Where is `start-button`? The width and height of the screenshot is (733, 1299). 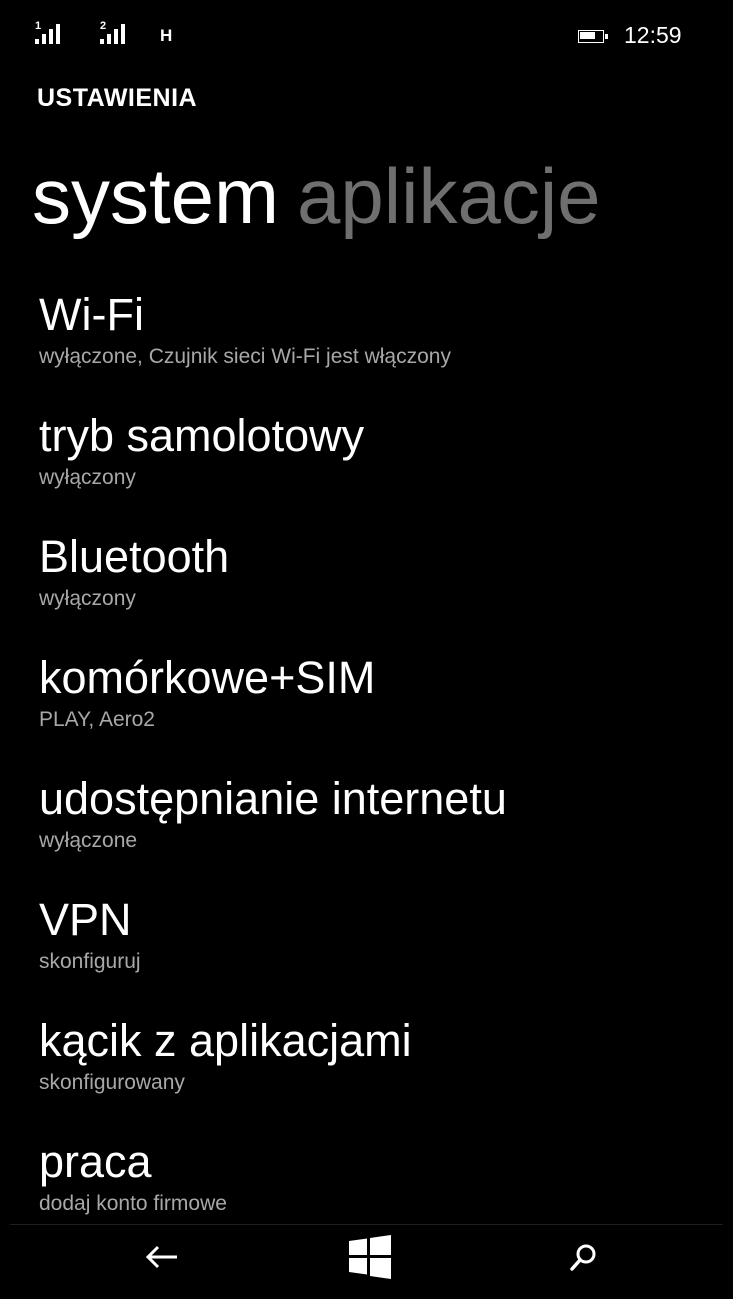 start-button is located at coordinates (370, 1257).